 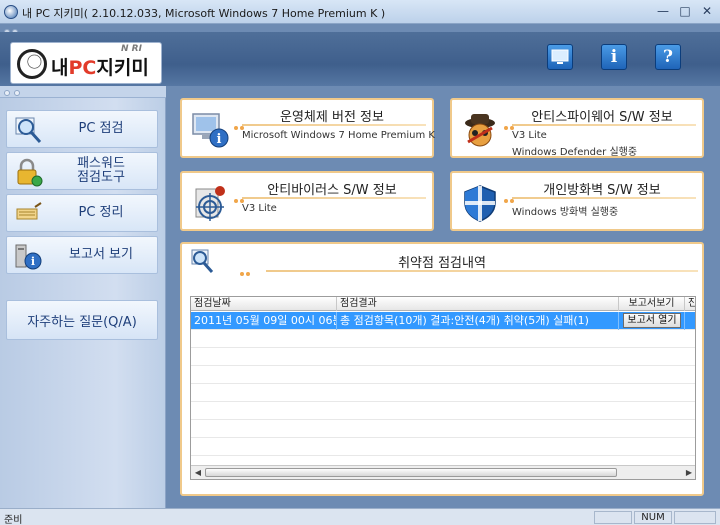 I want to click on card-title: 안티바이러스 S/W 정보, so click(x=332, y=190).